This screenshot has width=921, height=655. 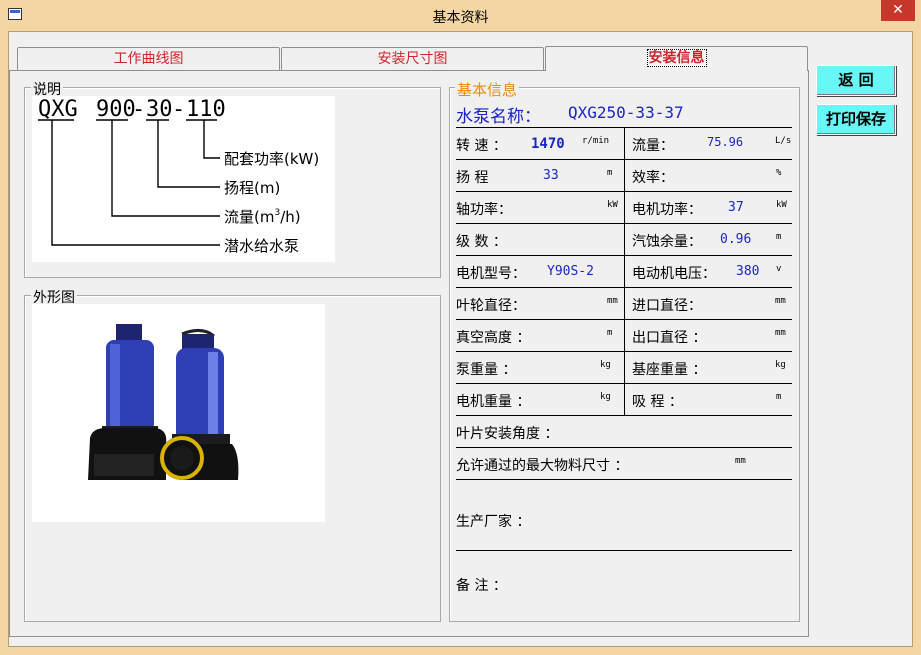 What do you see at coordinates (481, 242) in the screenshot?
I see `stages-label: 级 数 ：` at bounding box center [481, 242].